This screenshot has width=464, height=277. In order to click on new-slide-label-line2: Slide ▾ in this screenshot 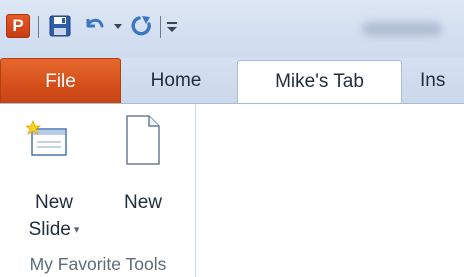, I will do `click(54, 229)`.